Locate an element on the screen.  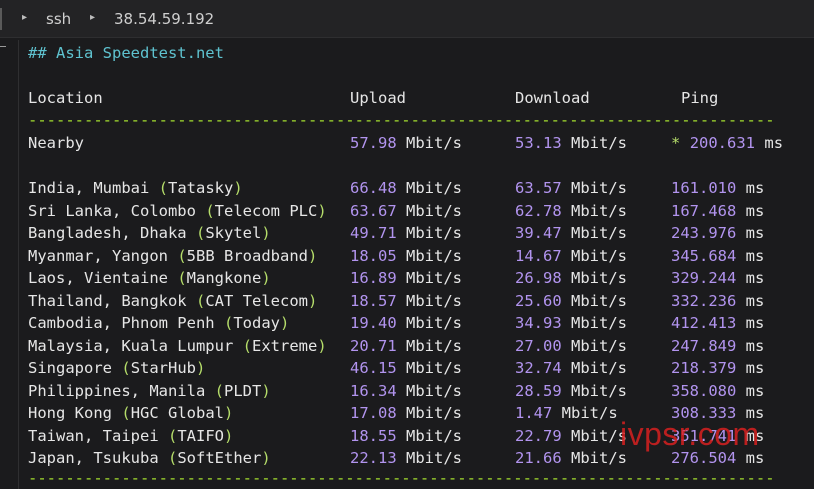
row-place: Myanmar, Yangon is located at coordinates (98, 255).